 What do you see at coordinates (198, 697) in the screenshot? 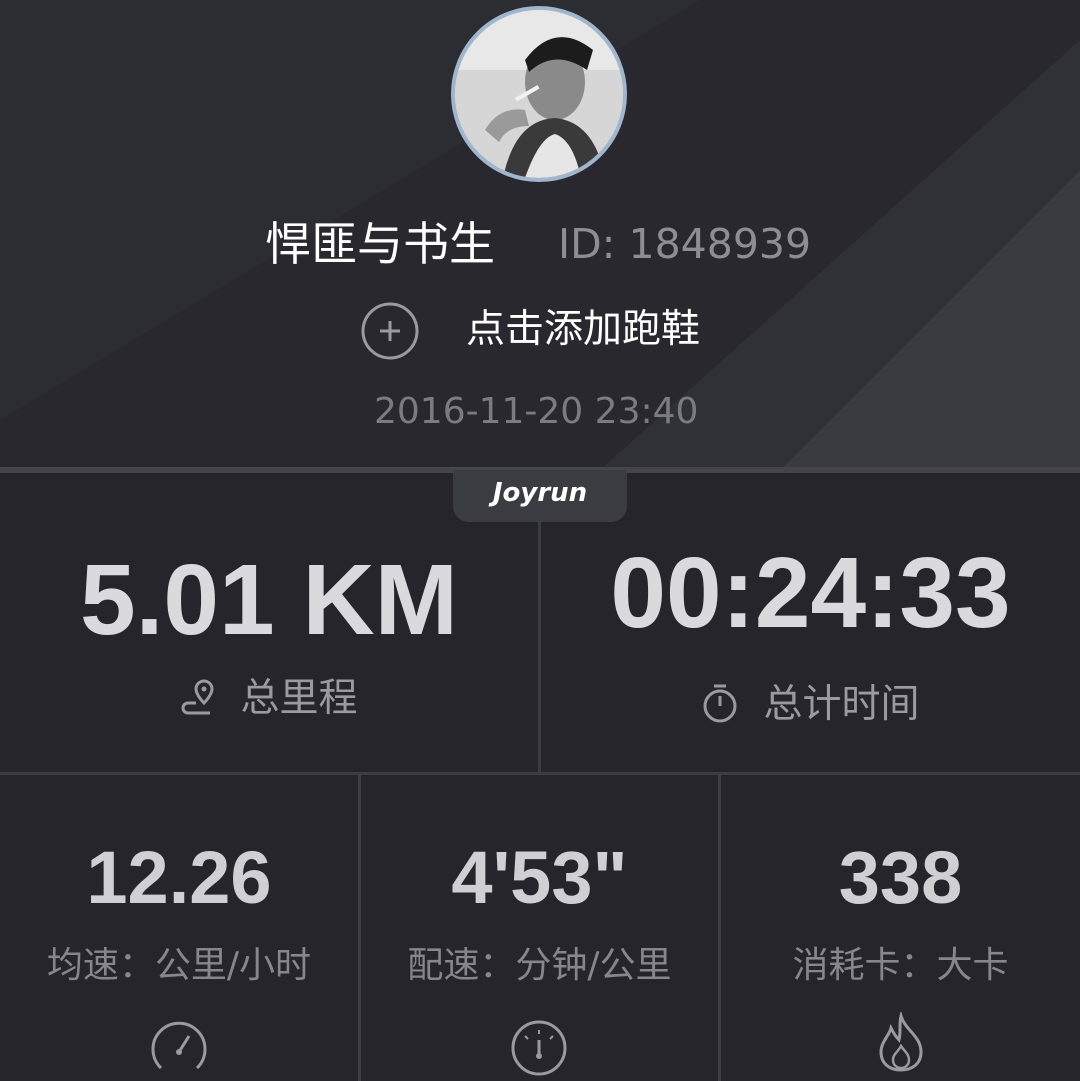
I see `route-icon` at bounding box center [198, 697].